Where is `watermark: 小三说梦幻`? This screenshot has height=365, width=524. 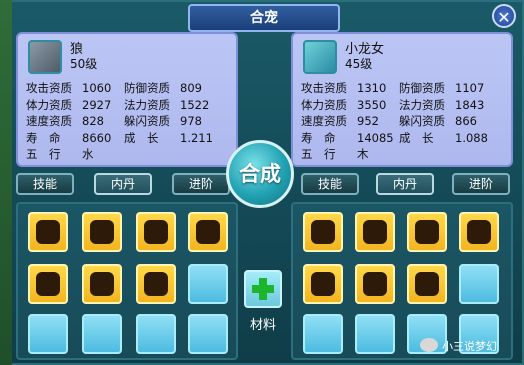 watermark: 小三说梦幻 is located at coordinates (472, 347).